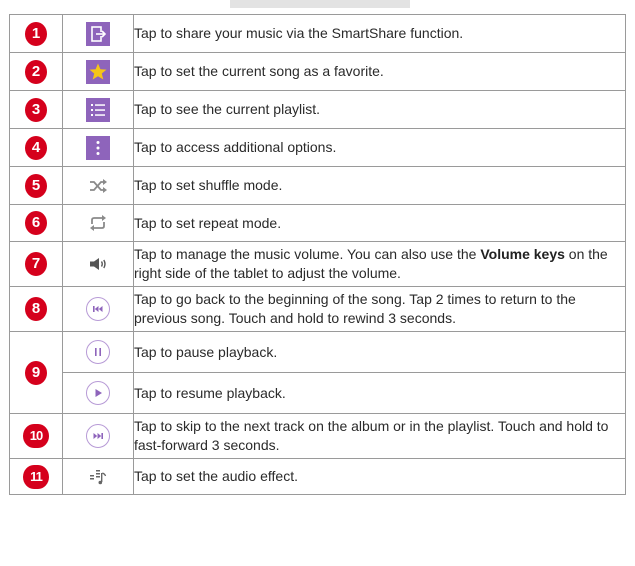 The width and height of the screenshot is (635, 566). What do you see at coordinates (98, 33) in the screenshot?
I see `share-icon` at bounding box center [98, 33].